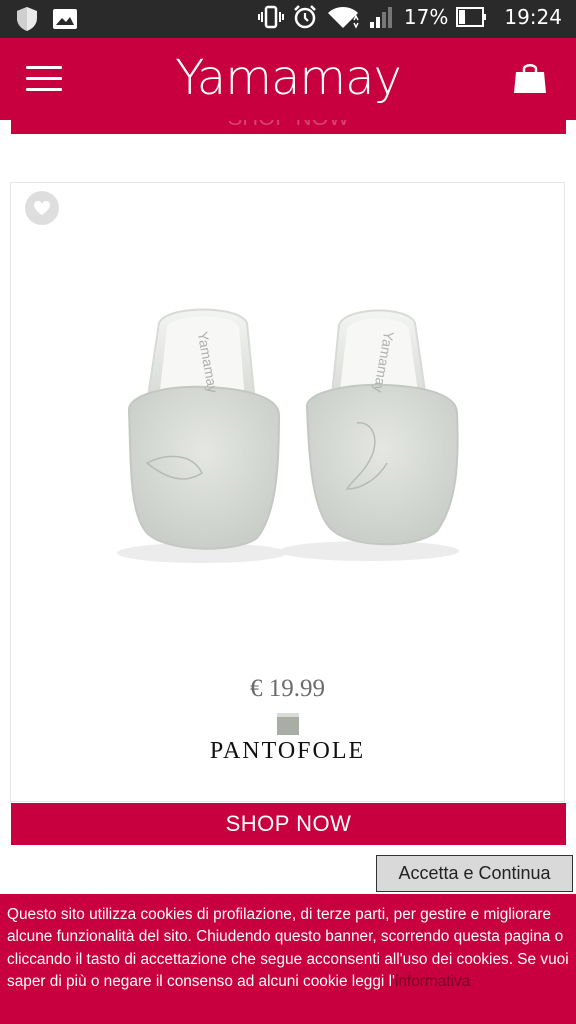  What do you see at coordinates (471, 17) in the screenshot?
I see `battery-icon` at bounding box center [471, 17].